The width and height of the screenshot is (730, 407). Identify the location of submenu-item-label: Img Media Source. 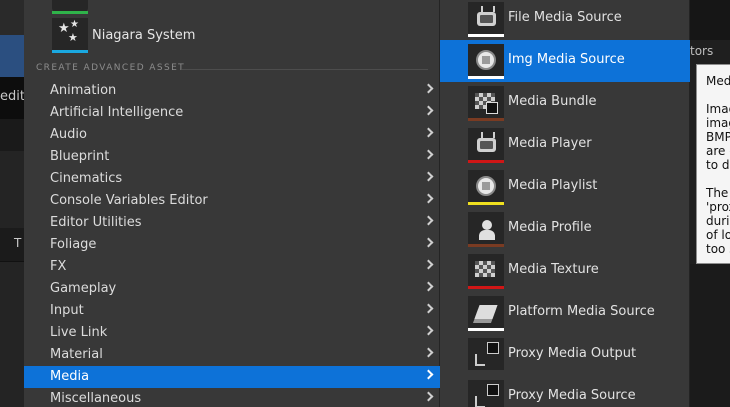
(566, 59).